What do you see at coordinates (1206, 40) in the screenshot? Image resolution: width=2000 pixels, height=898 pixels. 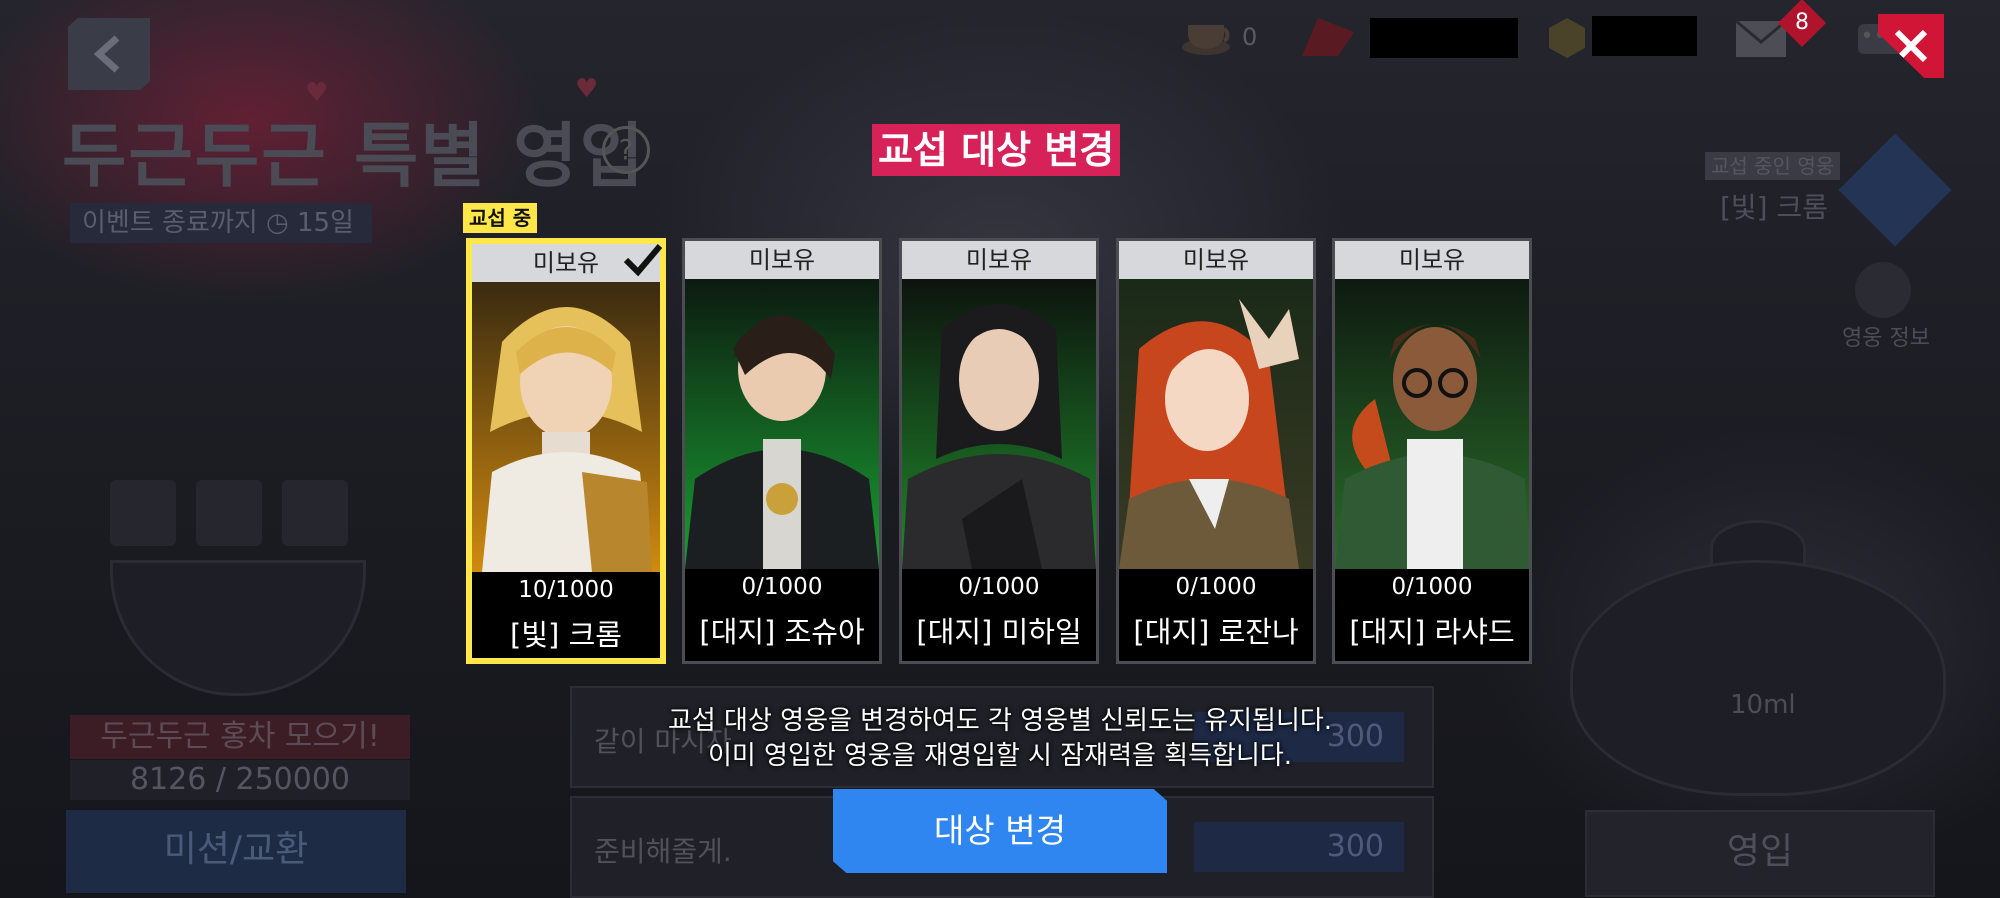 I see `teacup-icon` at bounding box center [1206, 40].